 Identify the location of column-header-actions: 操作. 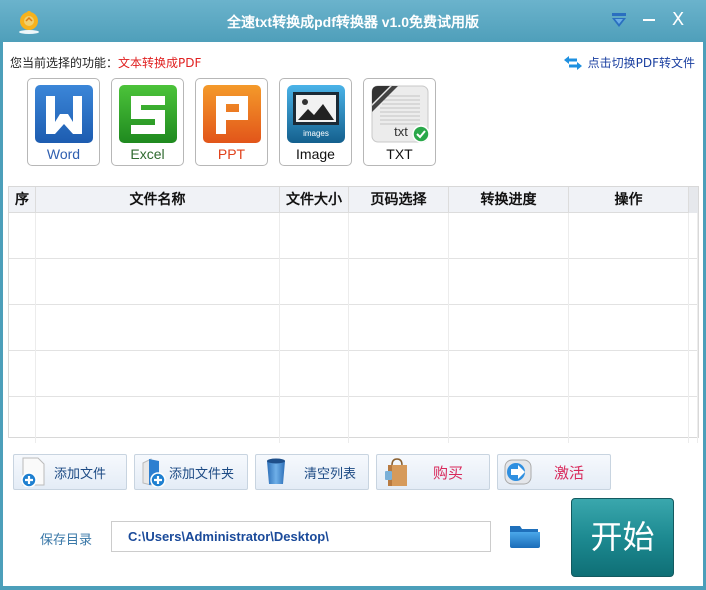
(629, 200).